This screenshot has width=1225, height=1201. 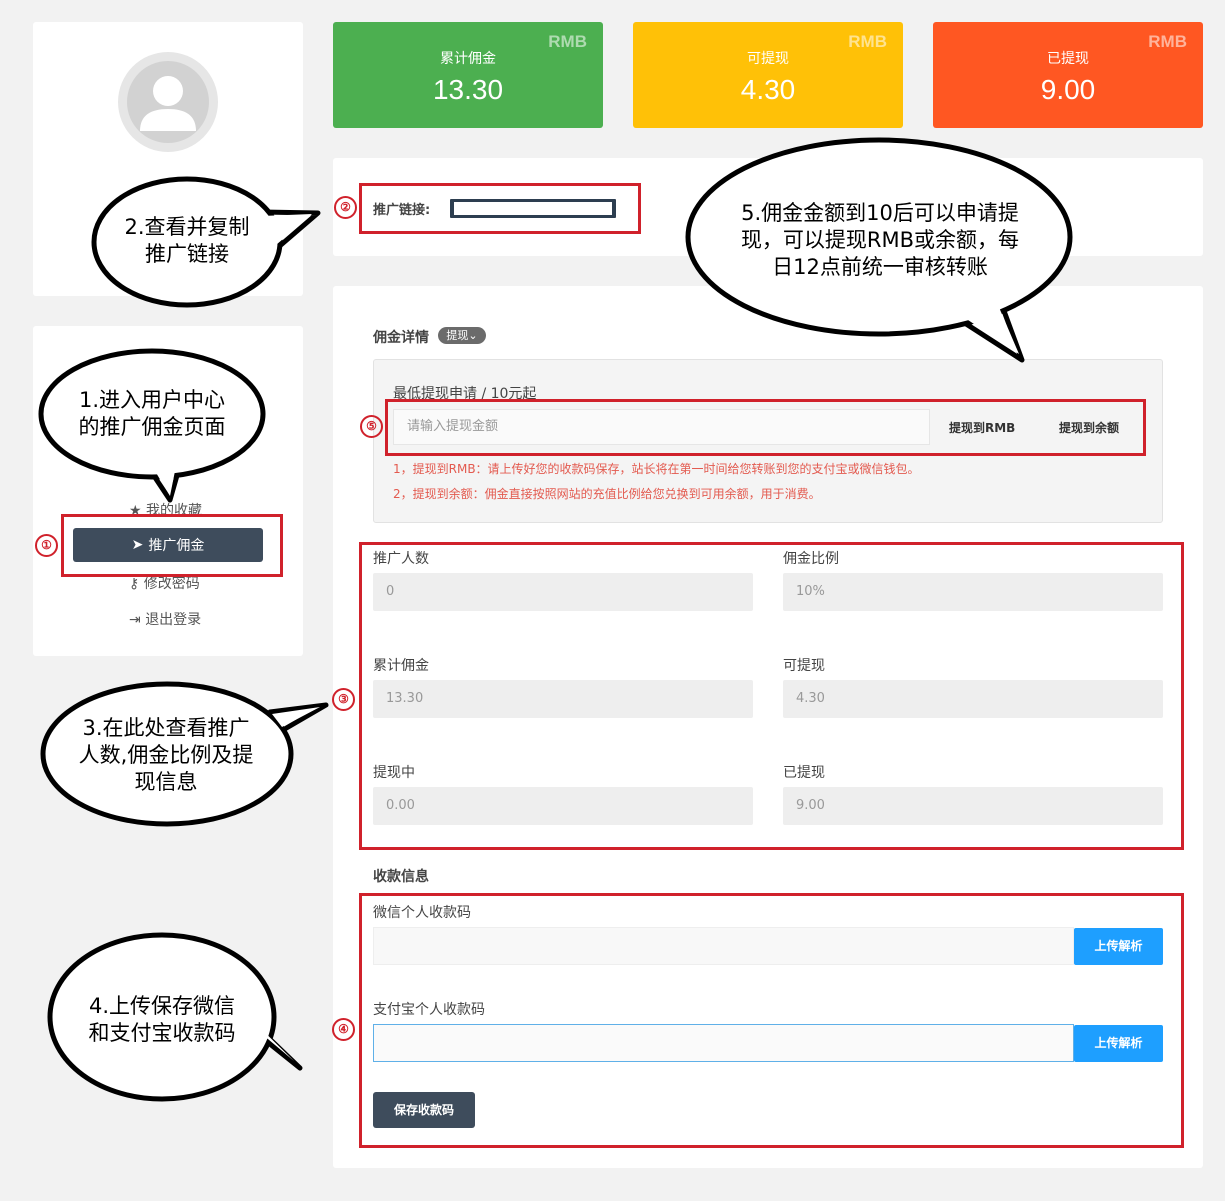 I want to click on bubble-text: 和支付宝收款码, so click(x=162, y=1033).